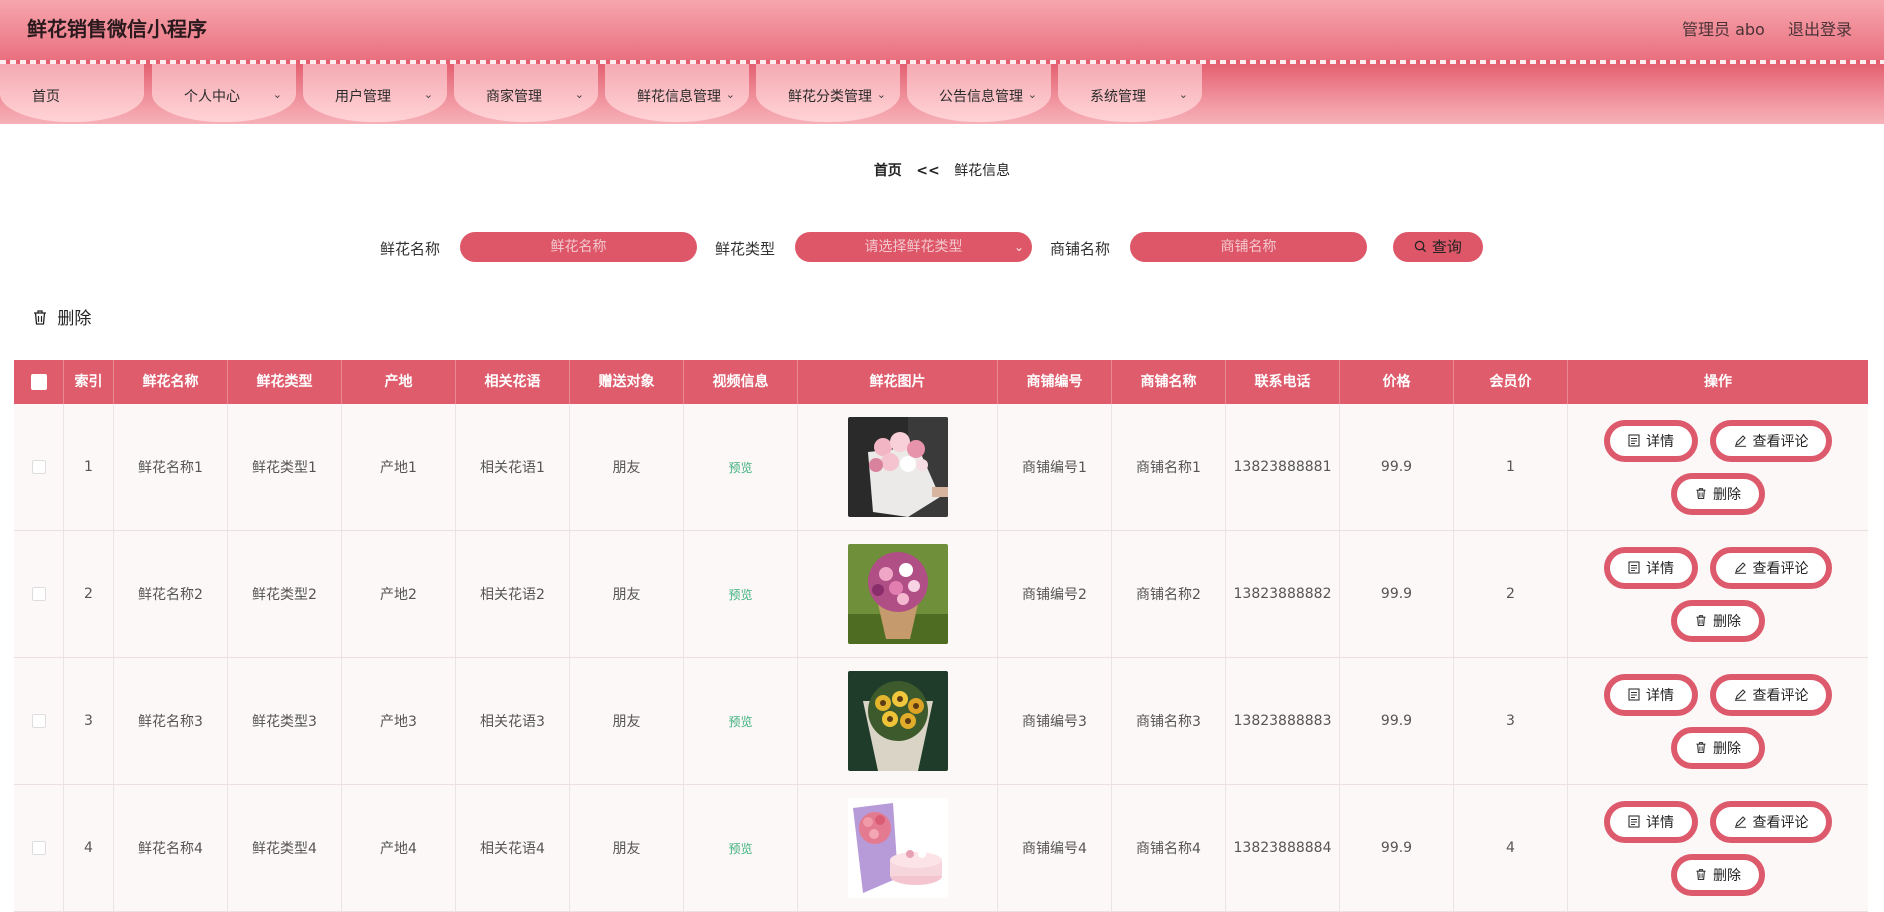  I want to click on index-cell: 3, so click(89, 721).